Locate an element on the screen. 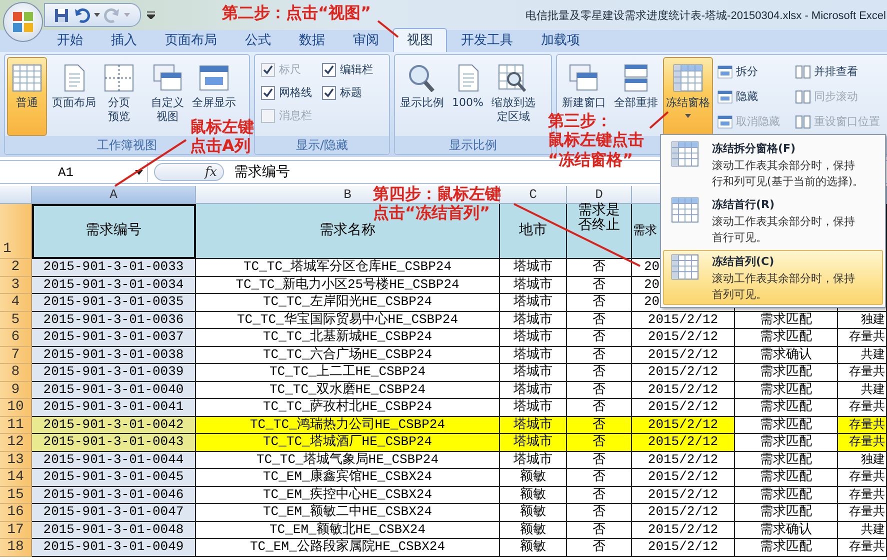 The height and width of the screenshot is (560, 887). table-cell: 2015-901-3-01-0038 is located at coordinates (114, 355).